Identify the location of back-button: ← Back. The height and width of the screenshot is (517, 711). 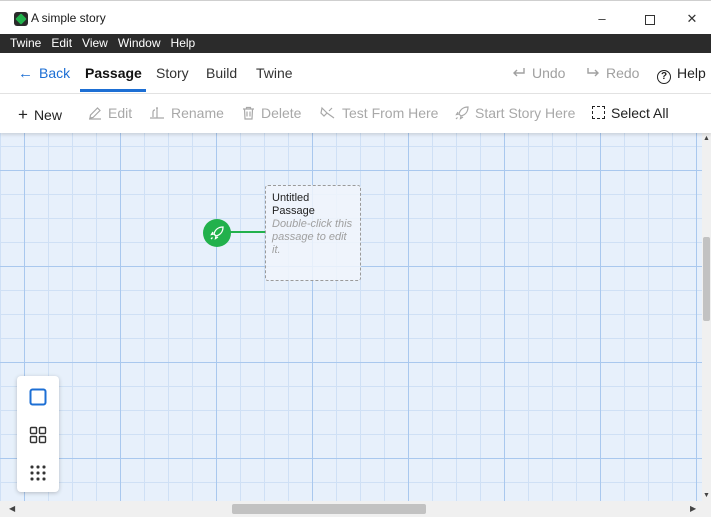
(44, 73).